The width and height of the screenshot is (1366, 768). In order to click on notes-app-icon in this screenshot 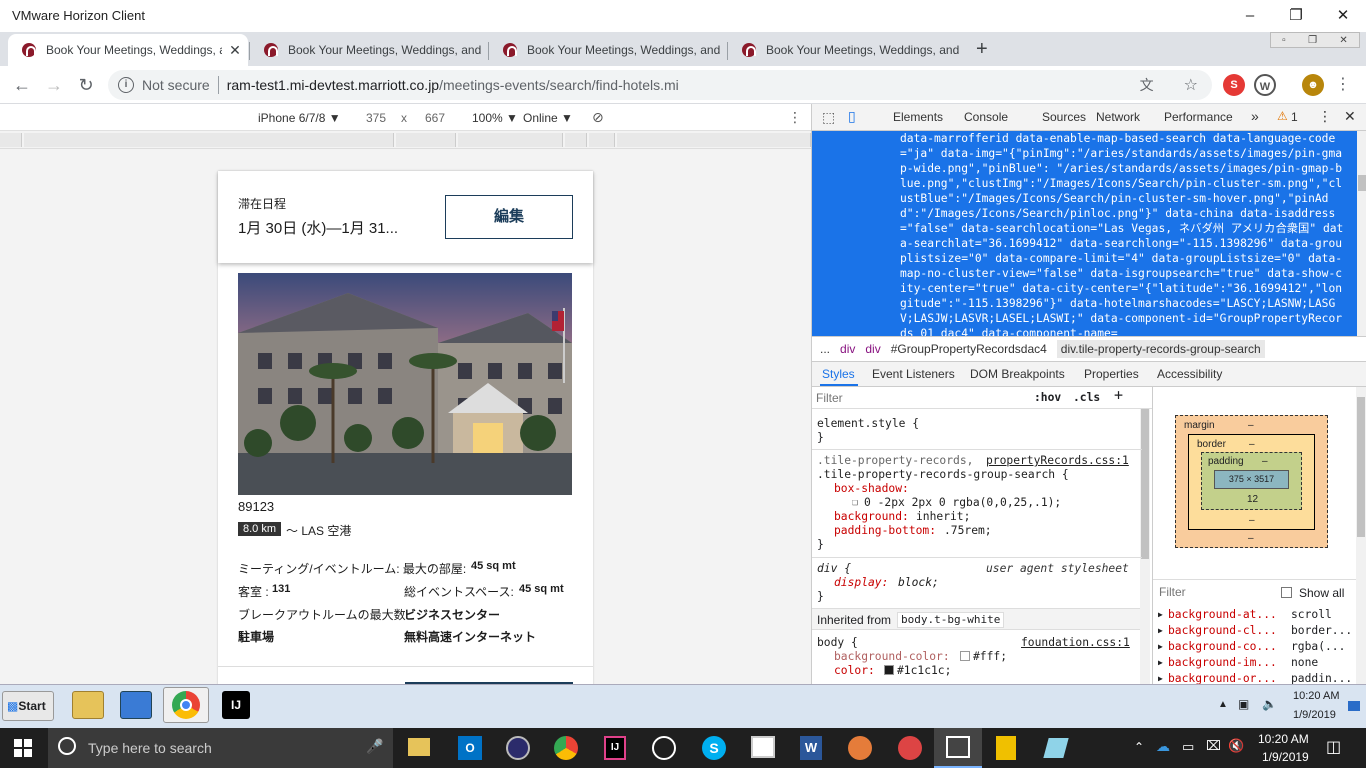, I will do `click(1056, 748)`.